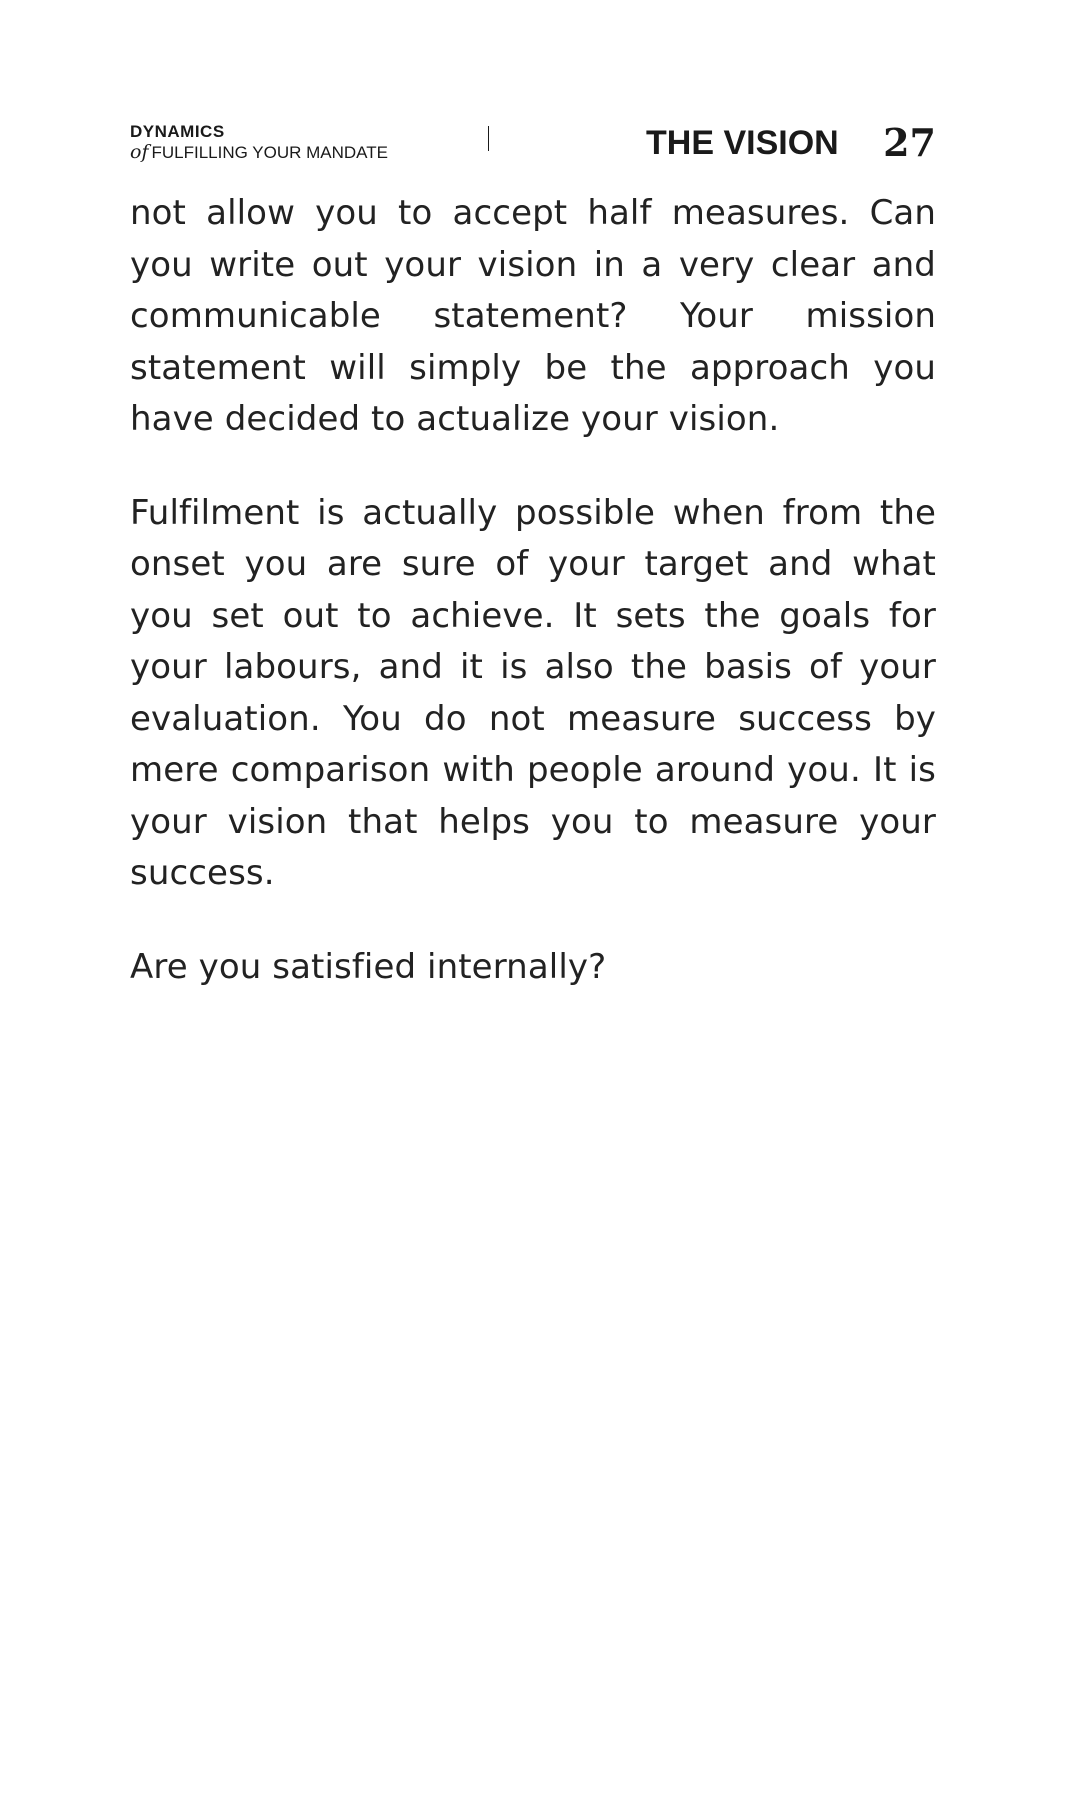  Describe the element at coordinates (742, 143) in the screenshot. I see `chapter-title: THE VISION` at that location.